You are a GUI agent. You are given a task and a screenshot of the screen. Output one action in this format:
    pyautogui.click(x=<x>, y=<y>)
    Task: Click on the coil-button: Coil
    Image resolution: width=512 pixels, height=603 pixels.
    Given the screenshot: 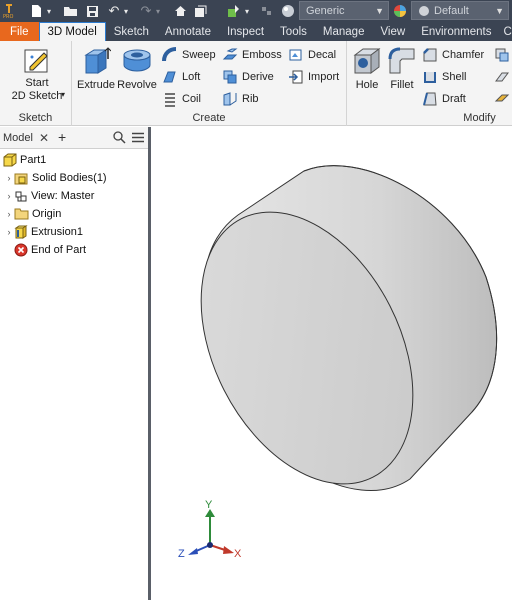 What is the action you would take?
    pyautogui.click(x=181, y=99)
    